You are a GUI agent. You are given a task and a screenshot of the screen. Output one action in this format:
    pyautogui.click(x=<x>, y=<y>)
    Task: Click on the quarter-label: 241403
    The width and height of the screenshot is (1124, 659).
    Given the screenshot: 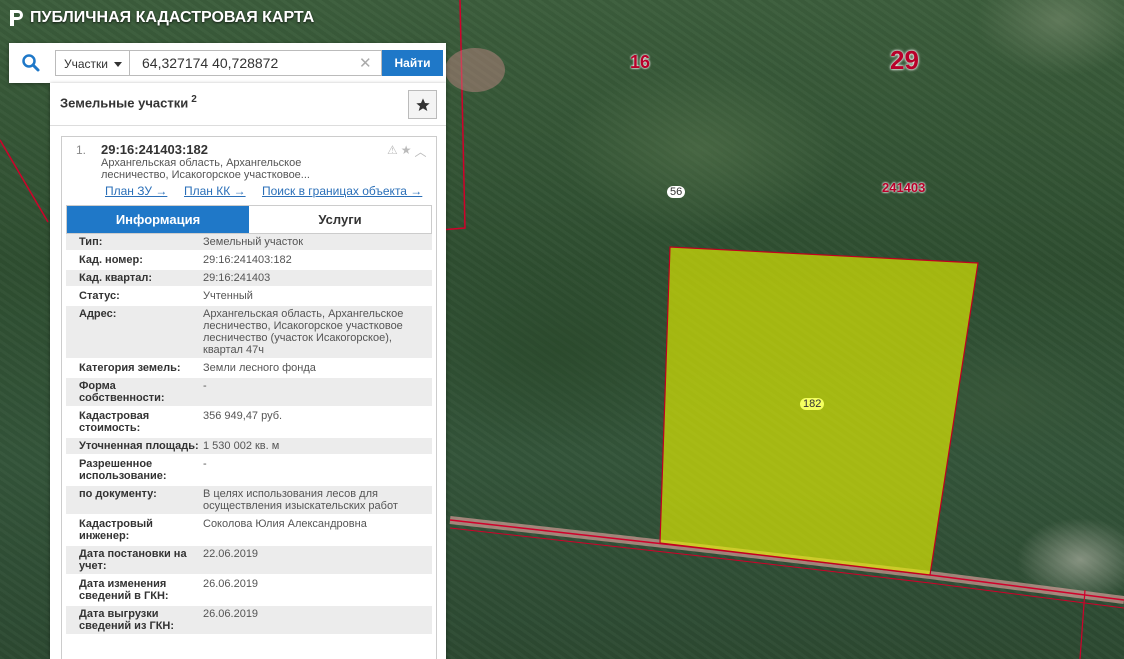 What is the action you would take?
    pyautogui.click(x=904, y=187)
    